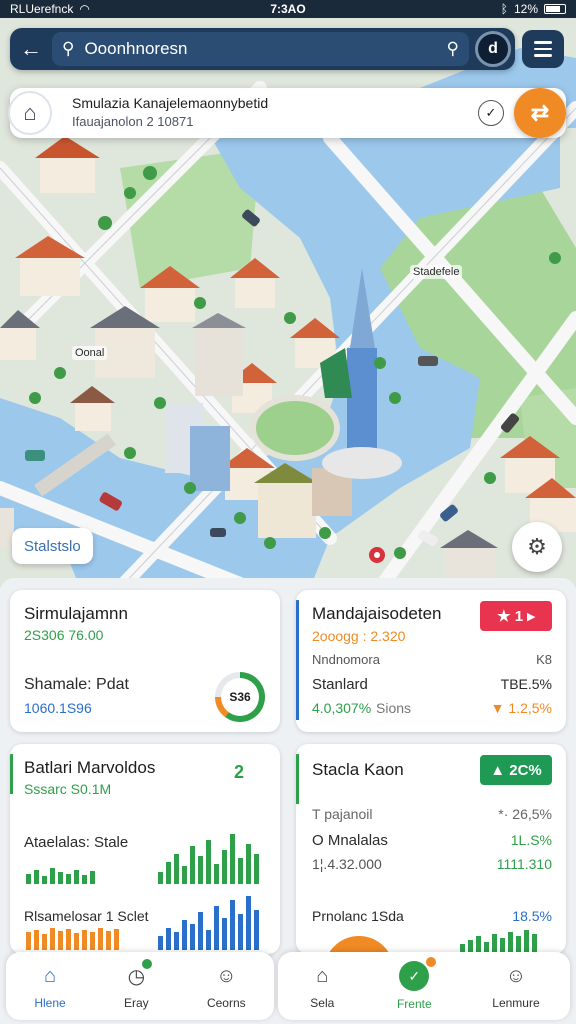  Describe the element at coordinates (436, 272) in the screenshot. I see `map-label-stadium: Stadefele` at that location.